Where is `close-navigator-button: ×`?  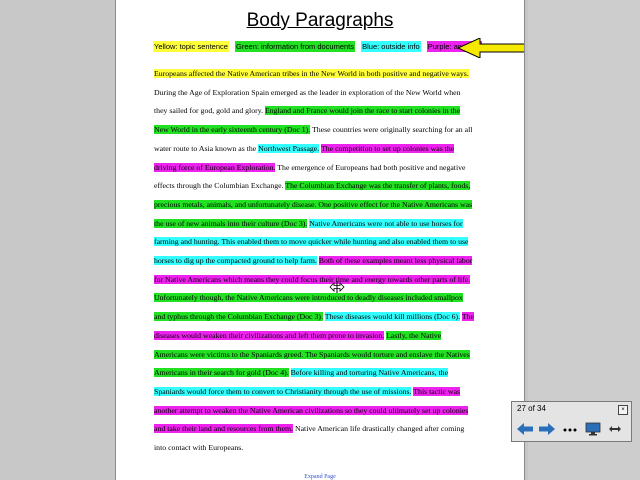
close-navigator-button: × is located at coordinates (623, 410).